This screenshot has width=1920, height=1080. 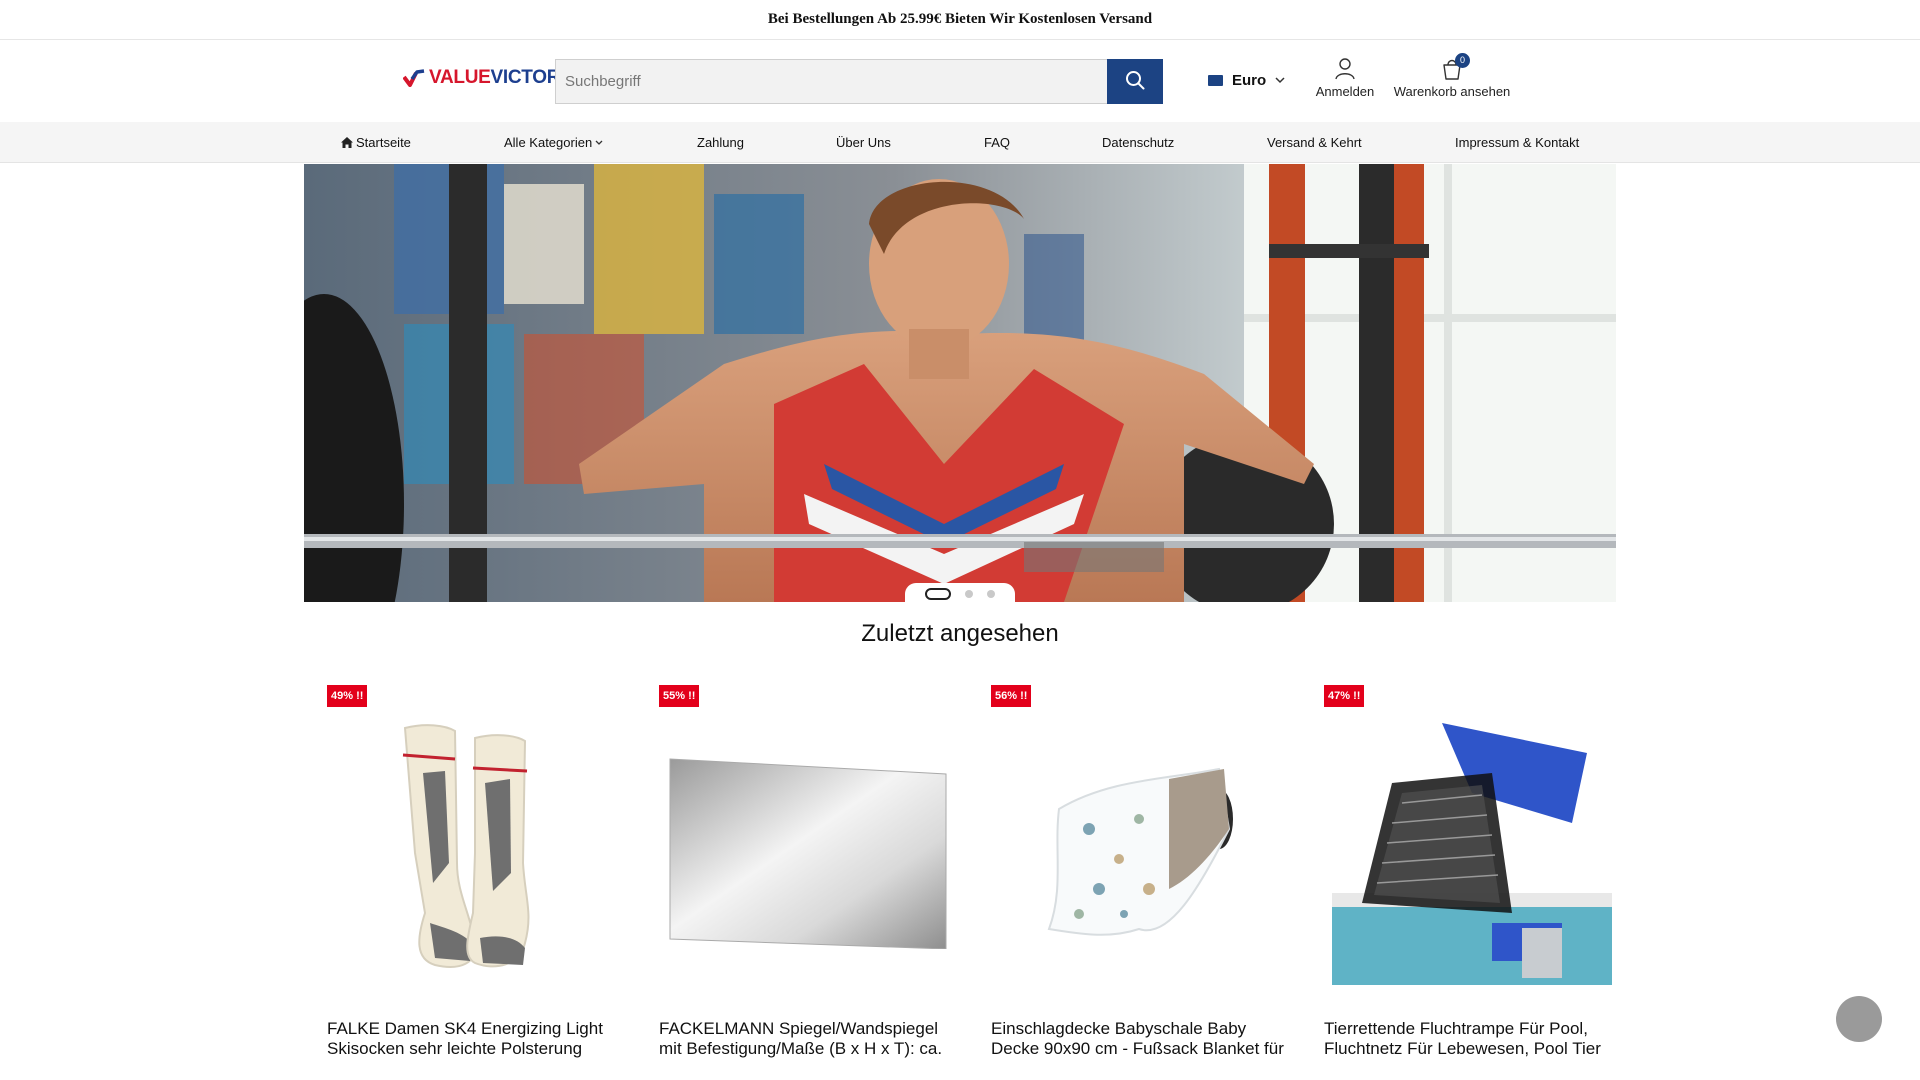 What do you see at coordinates (1472, 849) in the screenshot?
I see `product-image-pool-ramp` at bounding box center [1472, 849].